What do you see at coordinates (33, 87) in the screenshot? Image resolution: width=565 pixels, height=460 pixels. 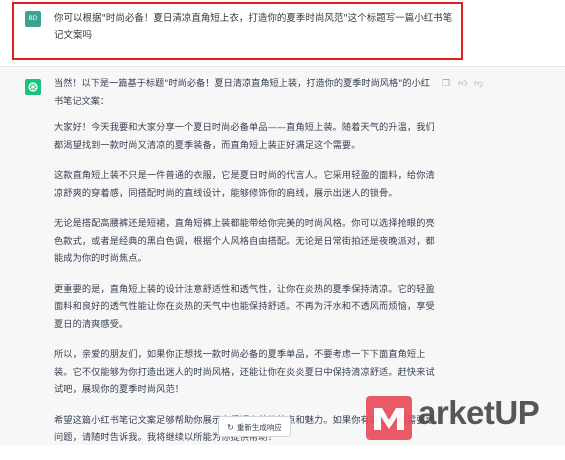 I see `chatgpt-logo-icon` at bounding box center [33, 87].